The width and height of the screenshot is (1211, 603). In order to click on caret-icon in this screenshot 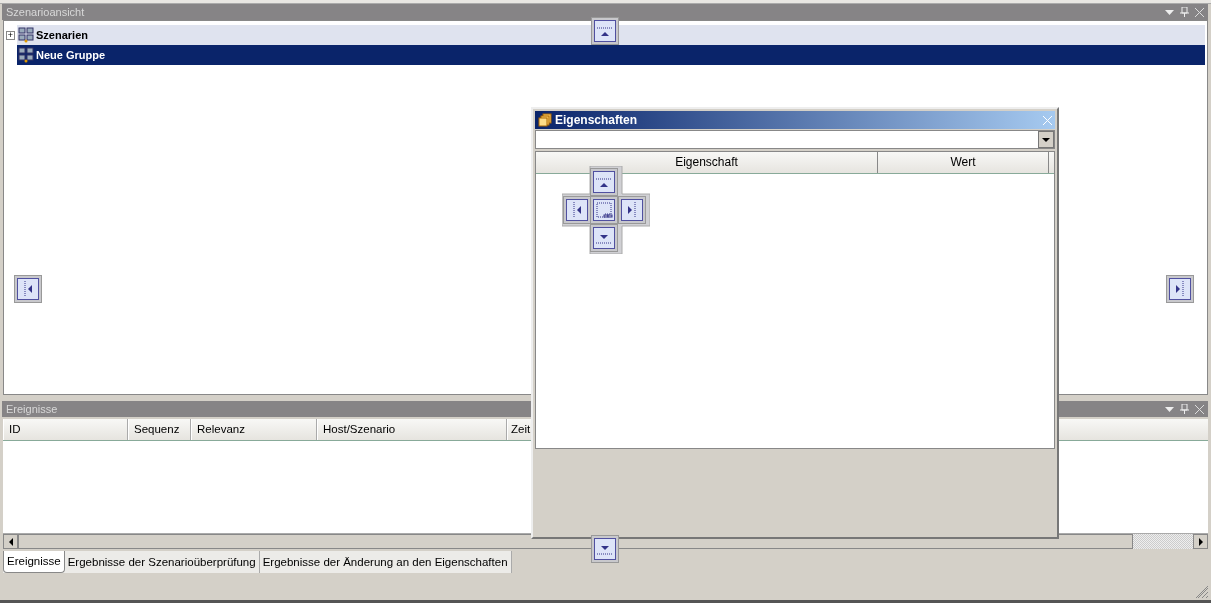, I will do `click(1046, 139)`.